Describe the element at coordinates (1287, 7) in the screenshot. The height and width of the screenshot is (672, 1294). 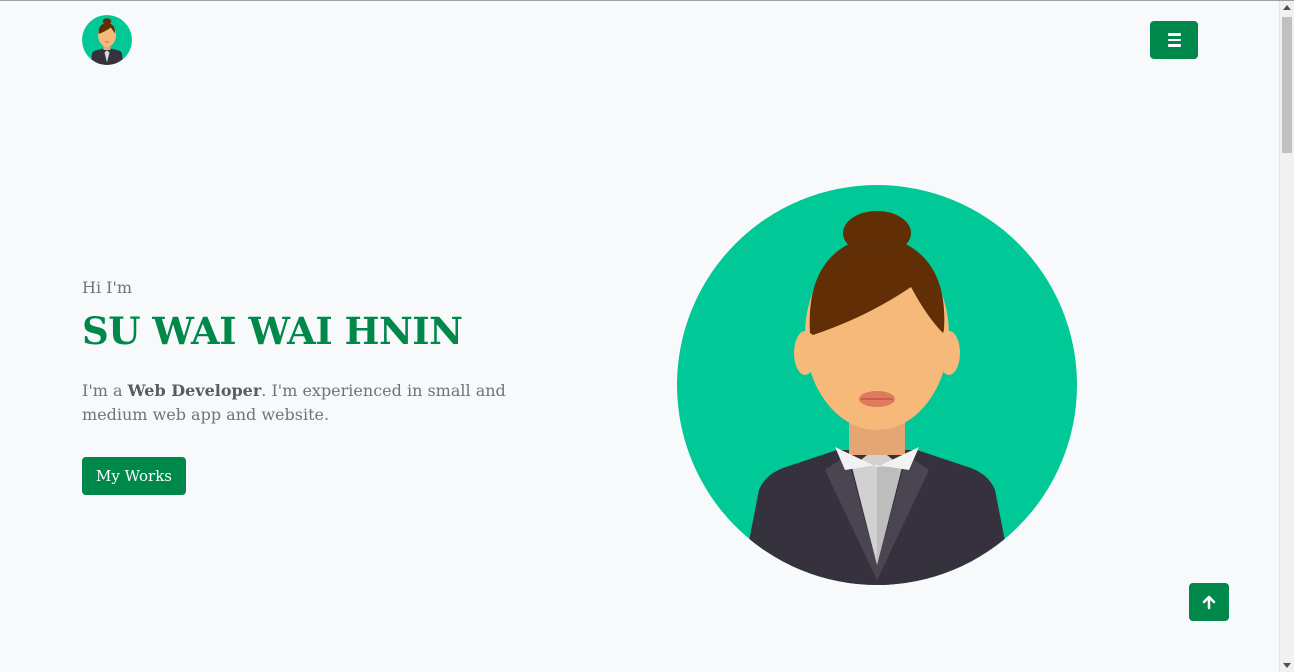
I see `scroll-up-icon` at that location.